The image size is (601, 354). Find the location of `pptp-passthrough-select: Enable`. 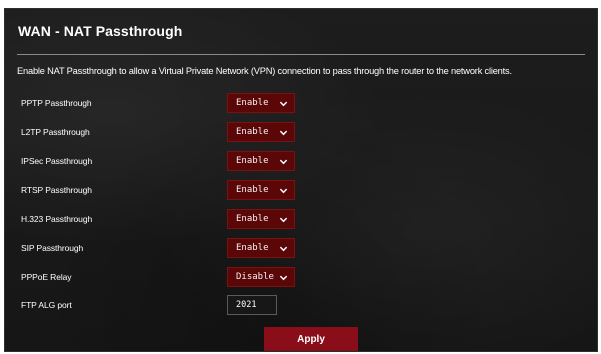

pptp-passthrough-select: Enable is located at coordinates (261, 103).